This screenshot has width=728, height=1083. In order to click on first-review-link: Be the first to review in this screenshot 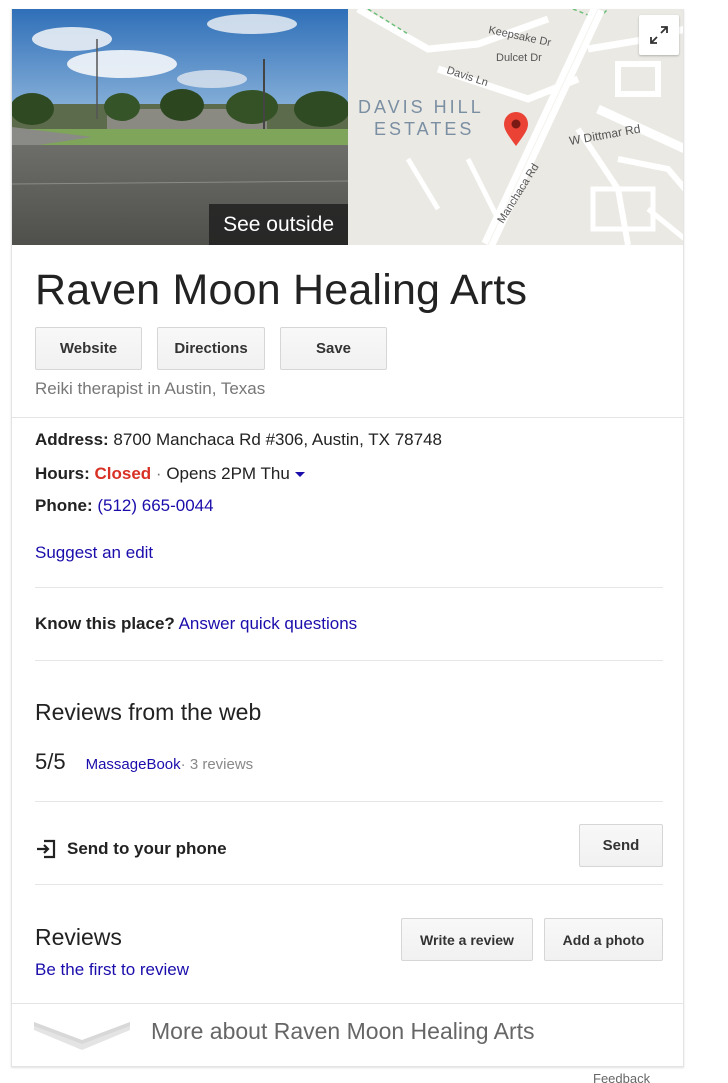, I will do `click(112, 970)`.